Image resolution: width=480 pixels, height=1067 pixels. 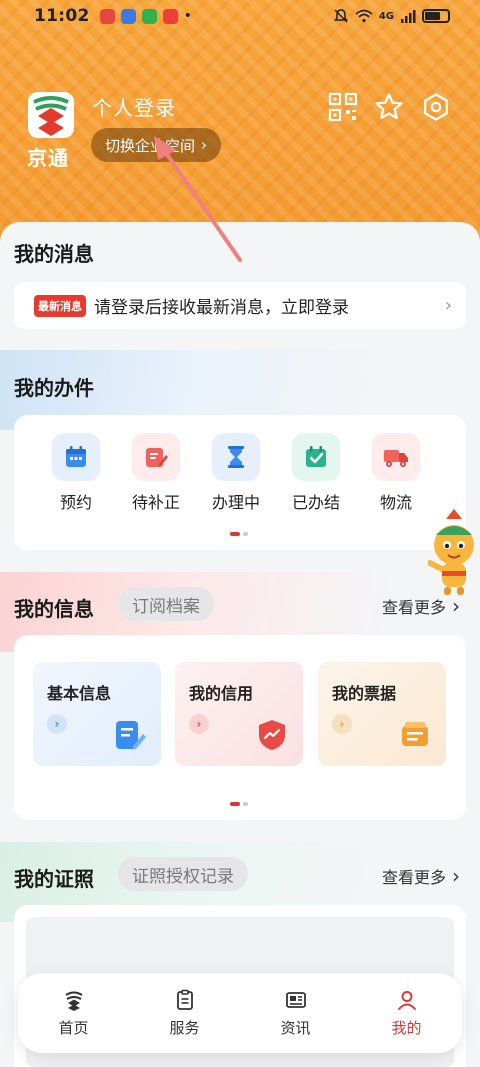 I want to click on wifi-icon, so click(x=364, y=16).